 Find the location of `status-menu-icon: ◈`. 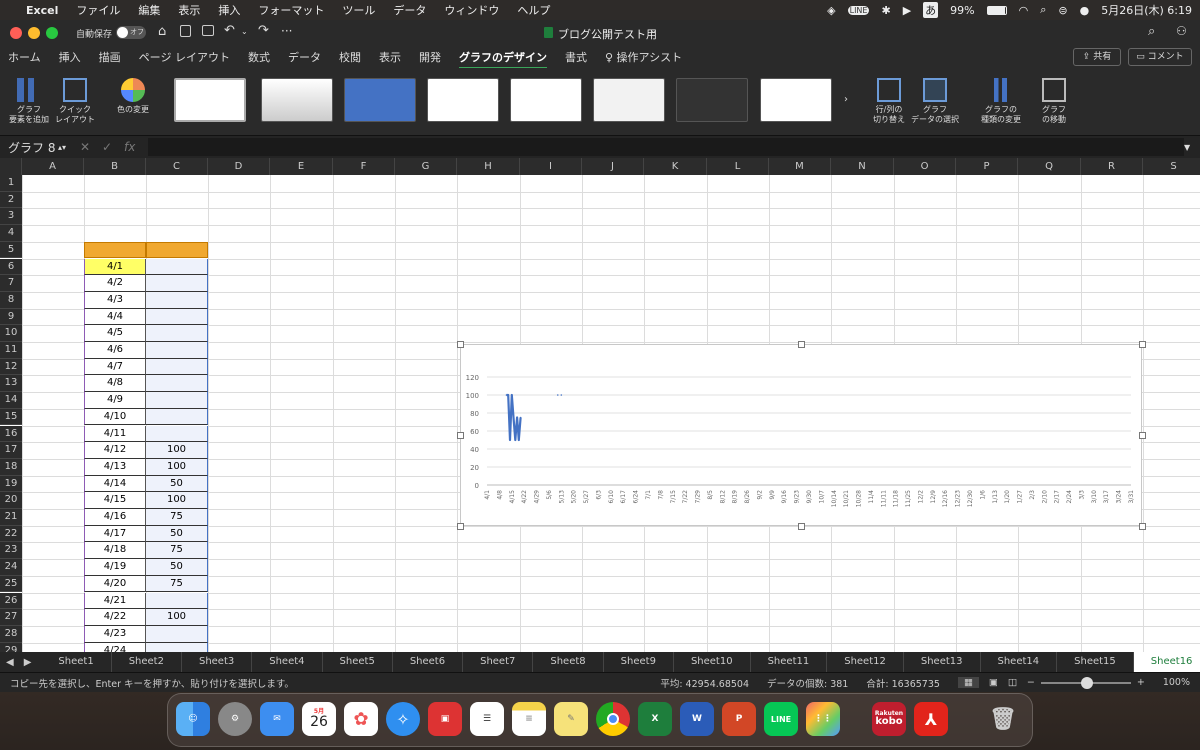

status-menu-icon: ◈ is located at coordinates (831, 10).